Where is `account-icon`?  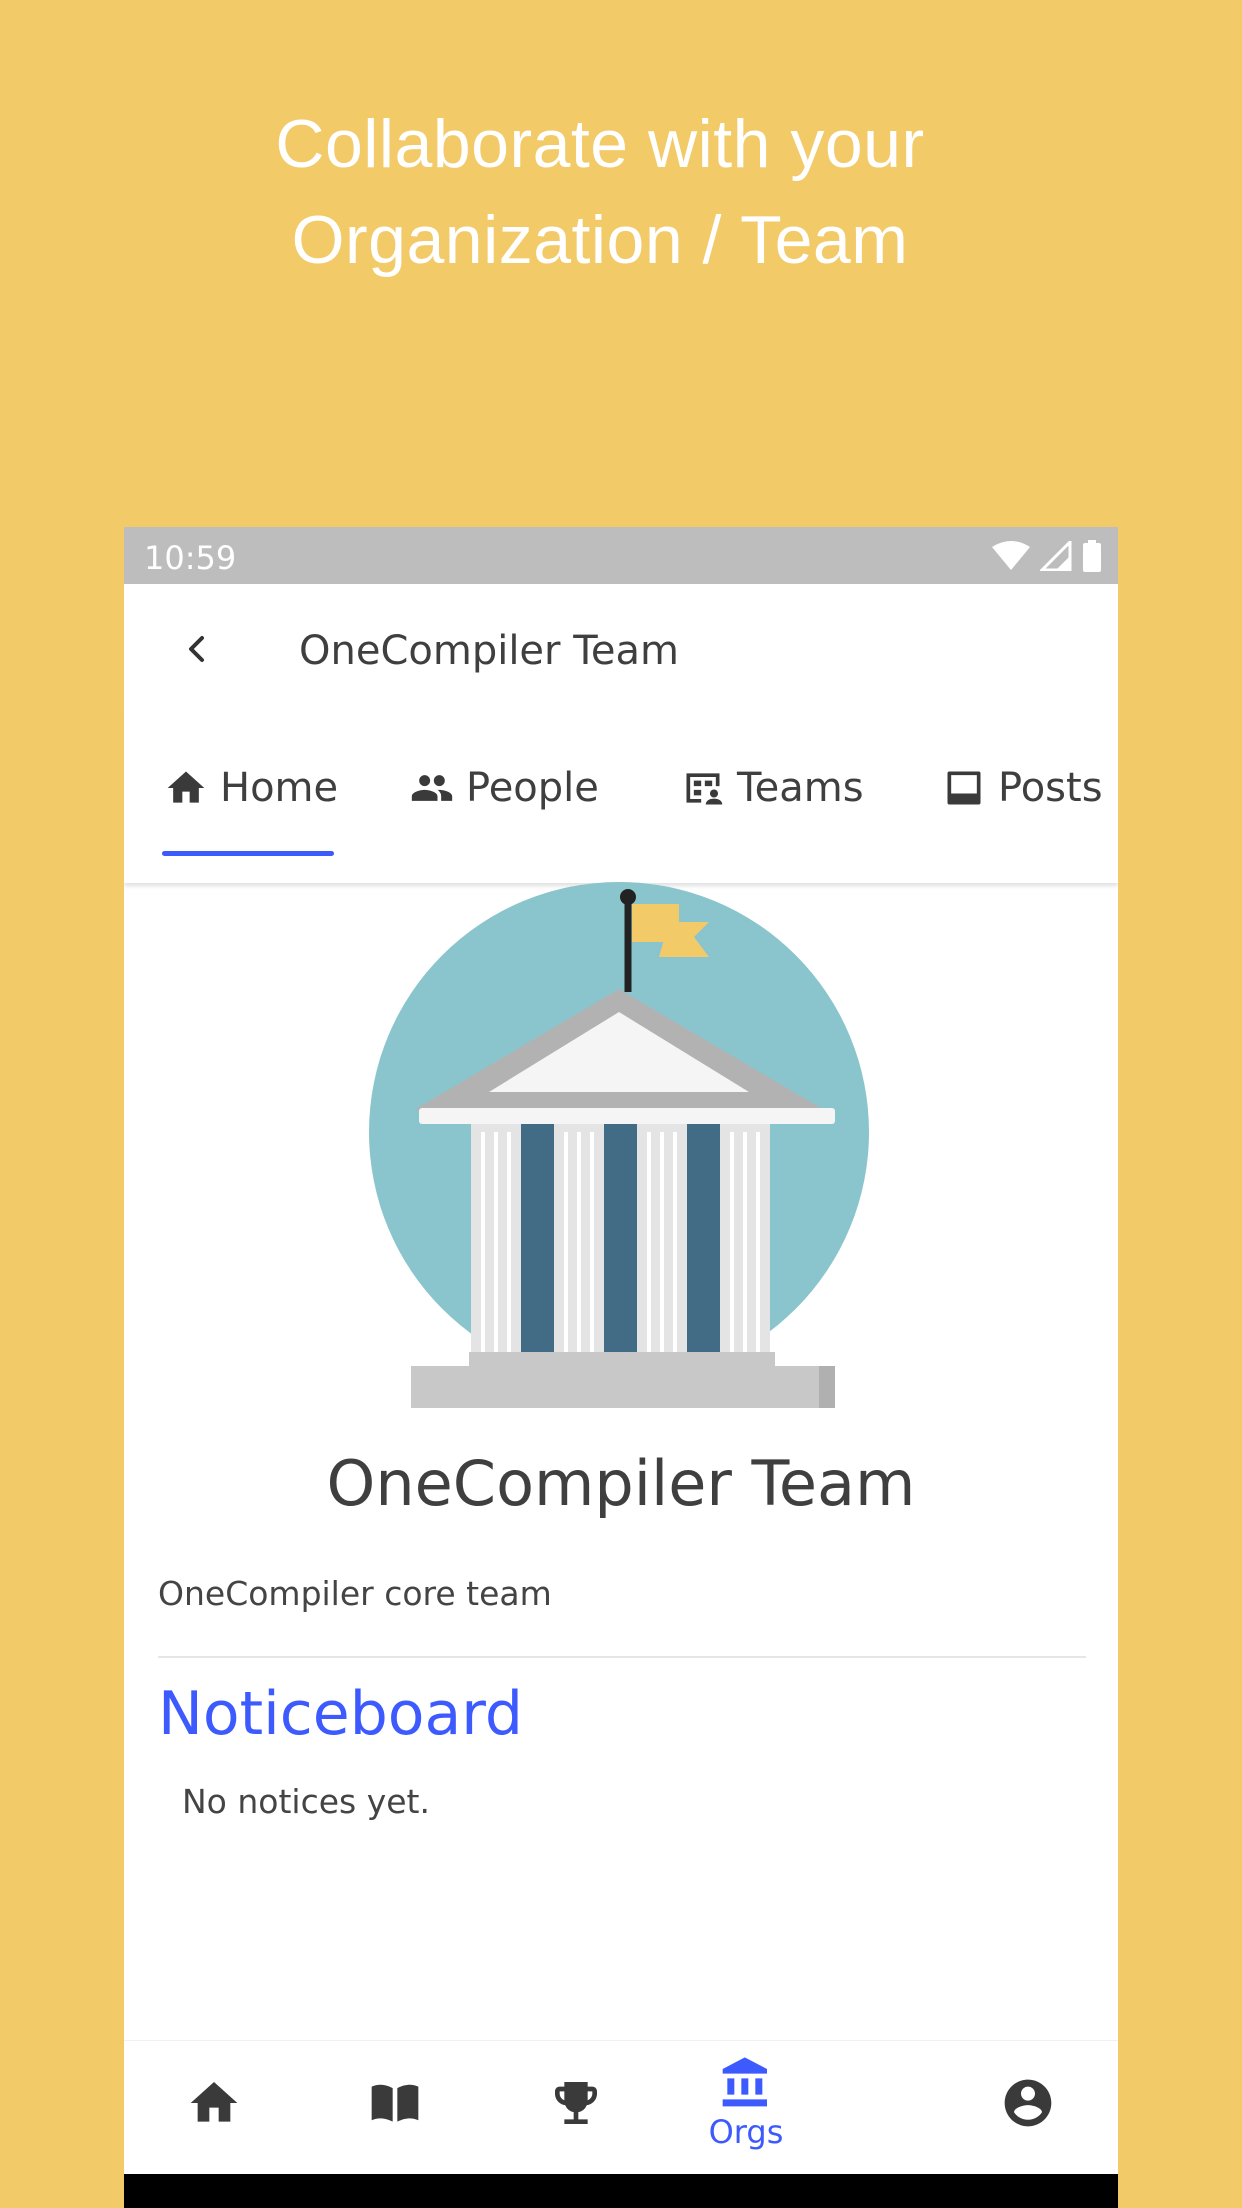 account-icon is located at coordinates (1028, 2103).